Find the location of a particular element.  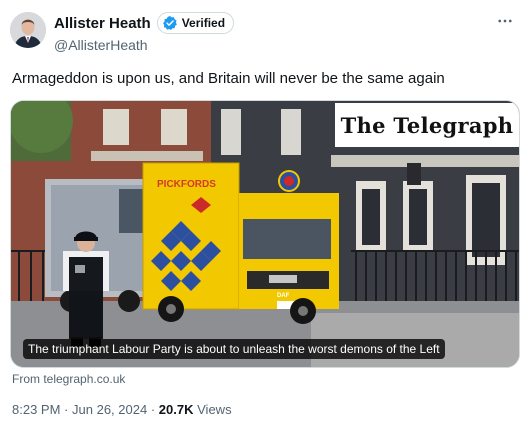

verified-check-icon is located at coordinates (169, 23).